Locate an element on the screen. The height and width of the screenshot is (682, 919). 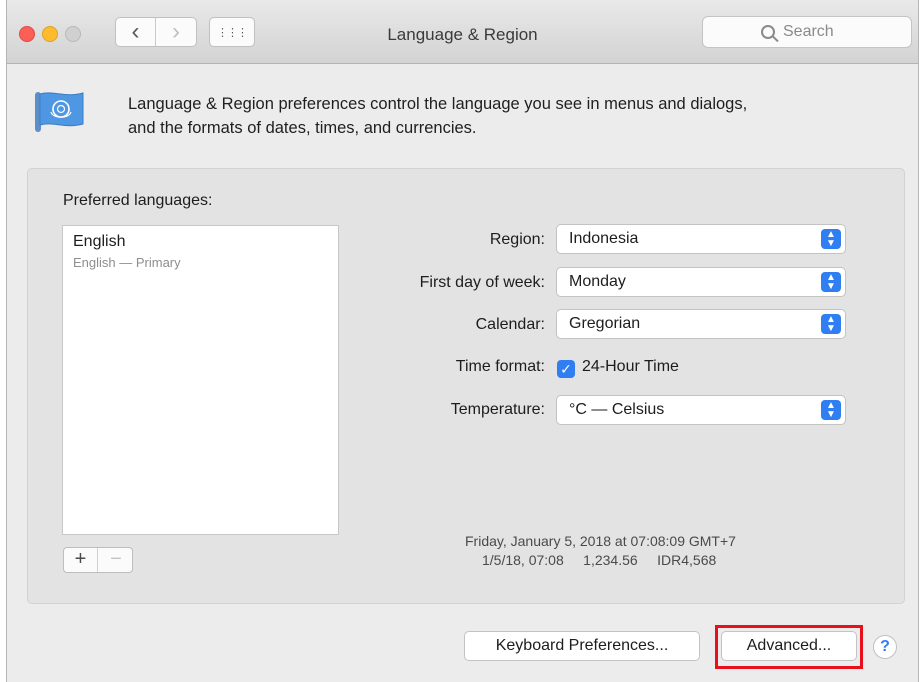
temperature-value: °C — Celsius is located at coordinates (617, 409).